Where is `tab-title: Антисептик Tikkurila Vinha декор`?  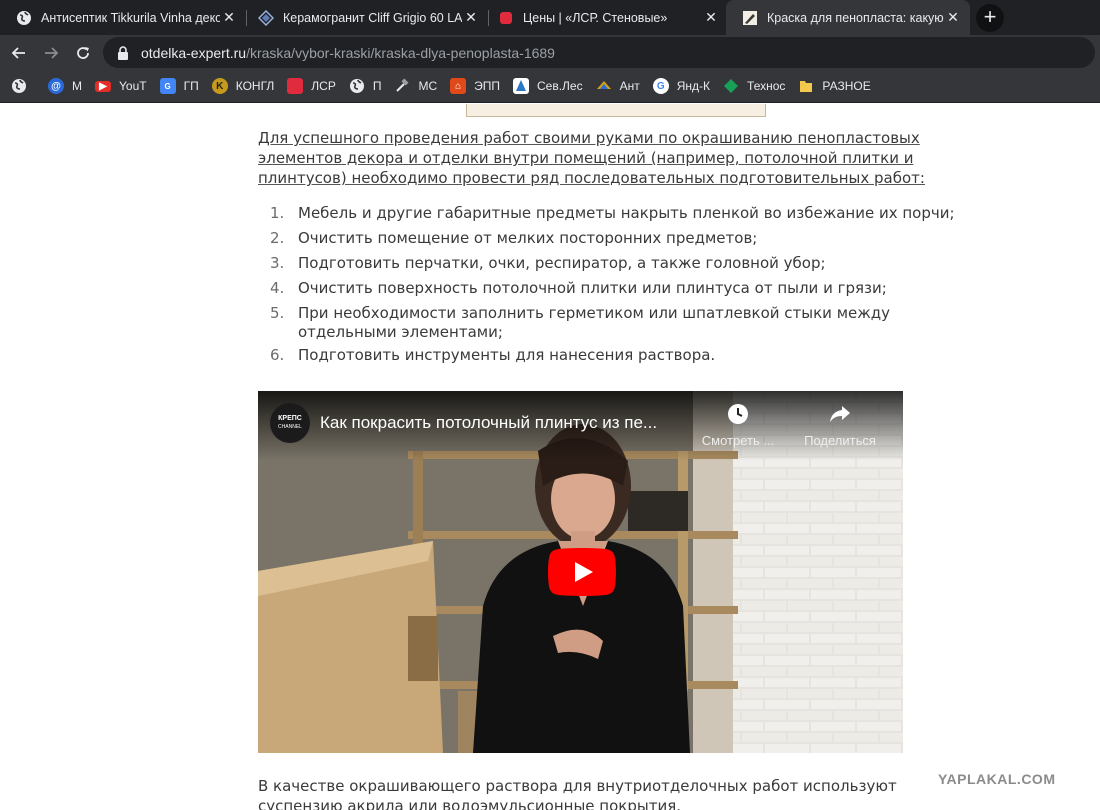
tab-title: Антисептик Tikkurila Vinha декор is located at coordinates (130, 17).